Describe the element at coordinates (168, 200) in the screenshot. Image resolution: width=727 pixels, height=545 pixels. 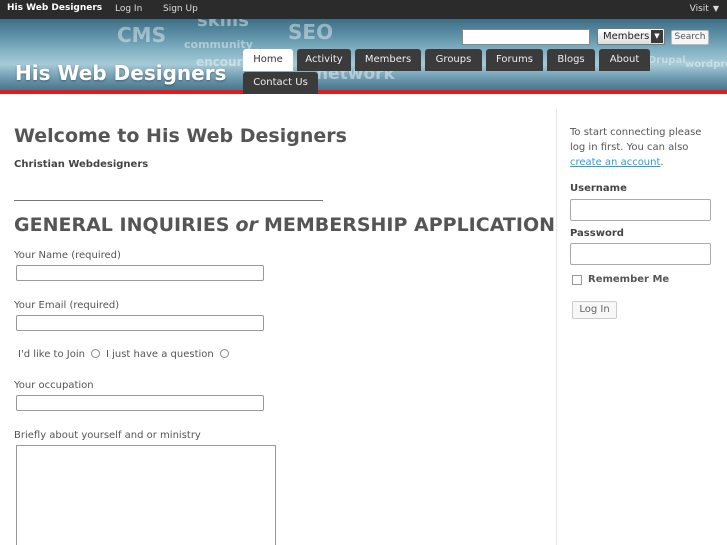
I see `divider` at that location.